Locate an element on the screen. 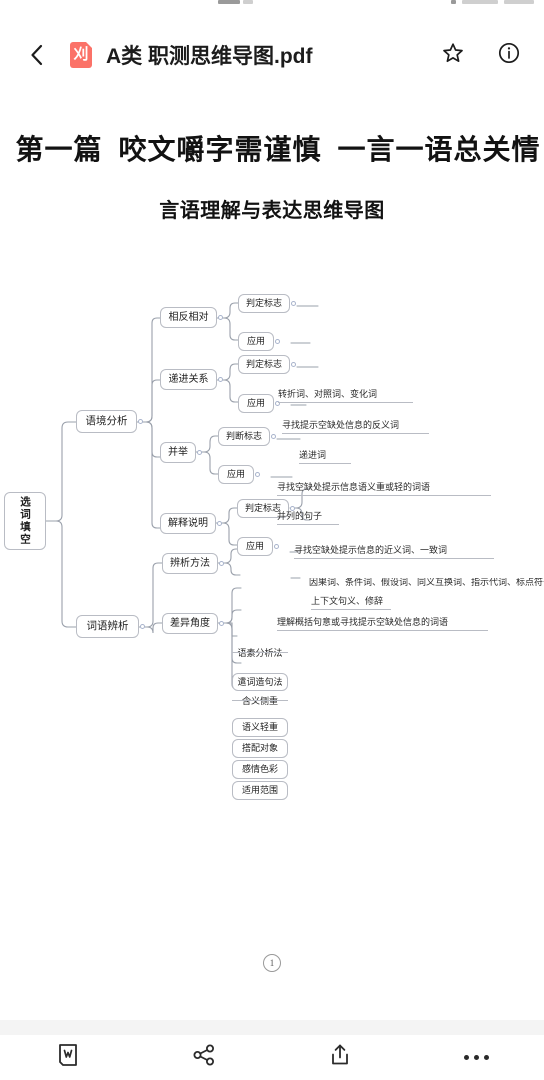 This screenshot has height=1080, width=544. status-bar-left is located at coordinates (235, 2).